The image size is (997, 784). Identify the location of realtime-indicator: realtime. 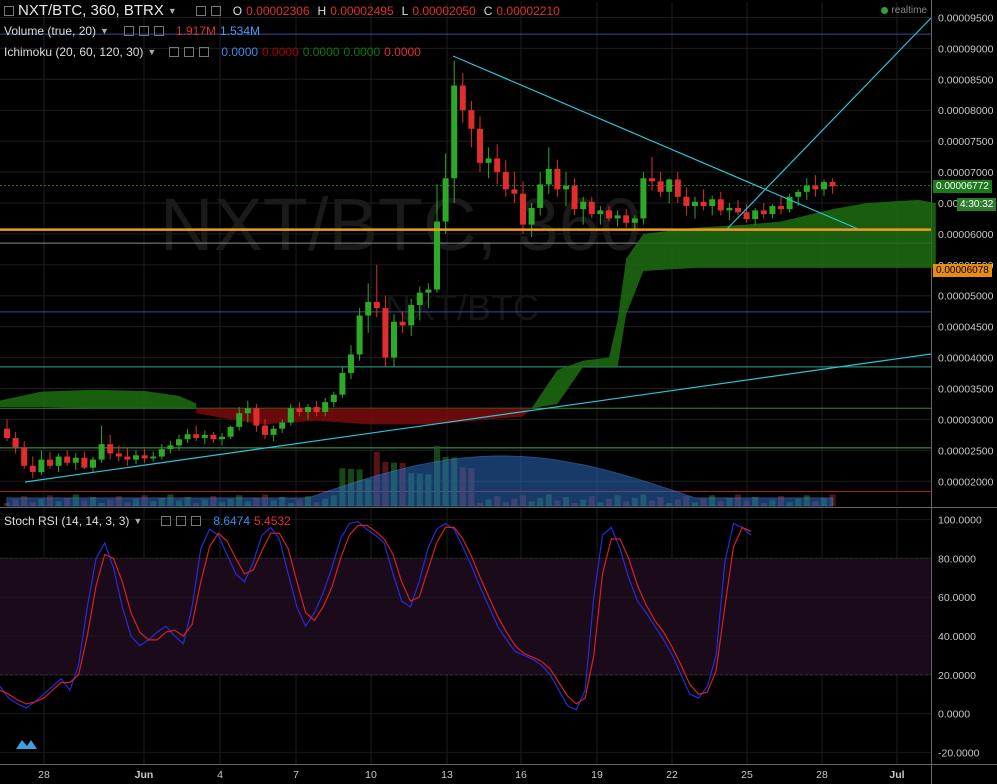
(904, 10).